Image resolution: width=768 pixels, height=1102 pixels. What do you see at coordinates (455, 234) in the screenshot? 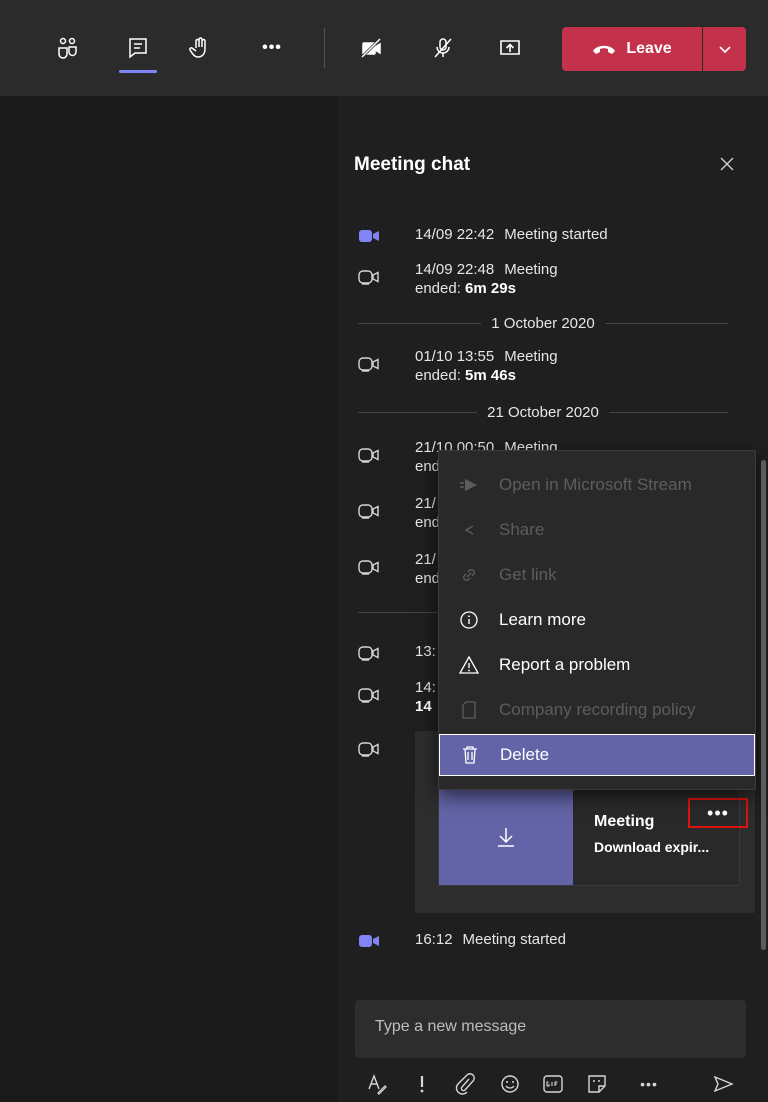
I see `event-time: 14/09 22:42` at bounding box center [455, 234].